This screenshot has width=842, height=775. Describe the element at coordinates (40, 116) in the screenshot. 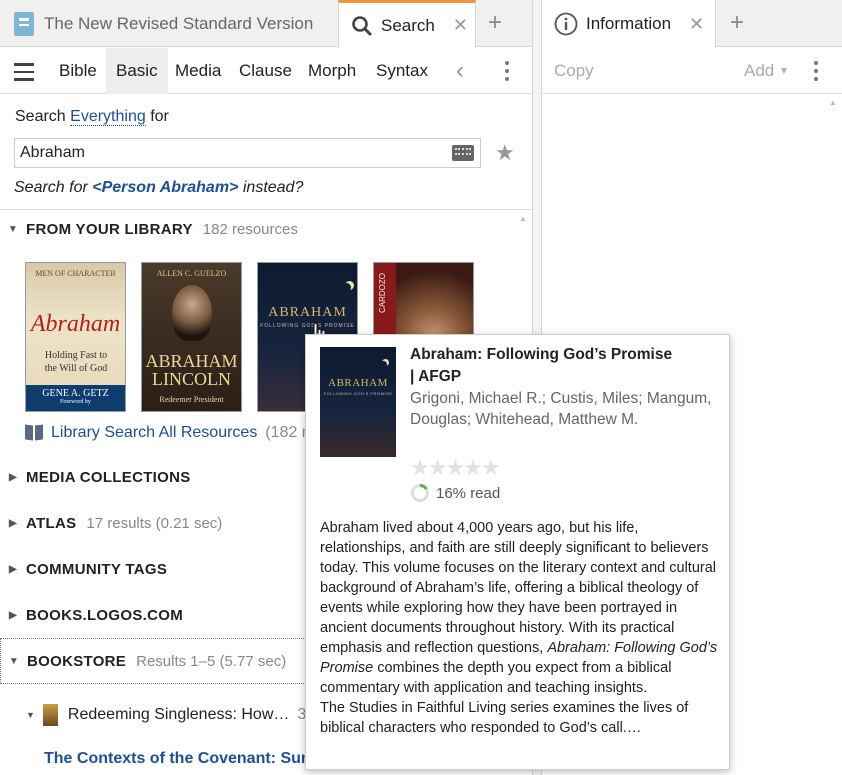

I see `search-prefix: Search` at that location.